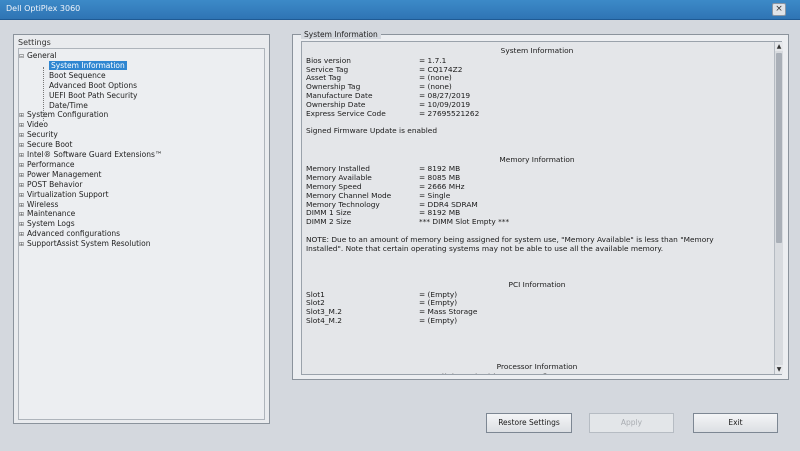  Describe the element at coordinates (68, 115) in the screenshot. I see `tree-item-label: System Configuration` at that location.